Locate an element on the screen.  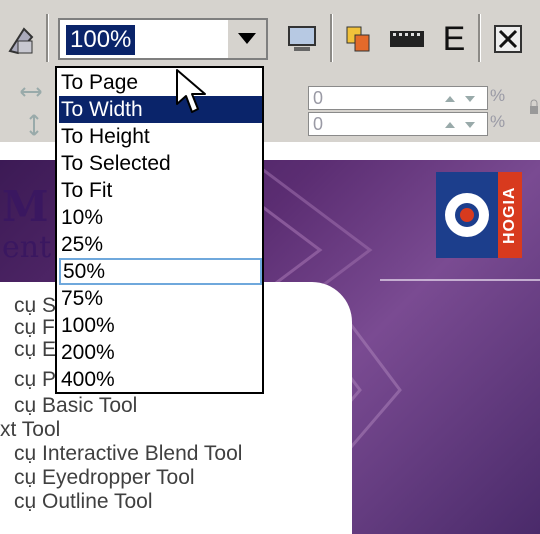
printer-icon is located at coordinates (21, 40).